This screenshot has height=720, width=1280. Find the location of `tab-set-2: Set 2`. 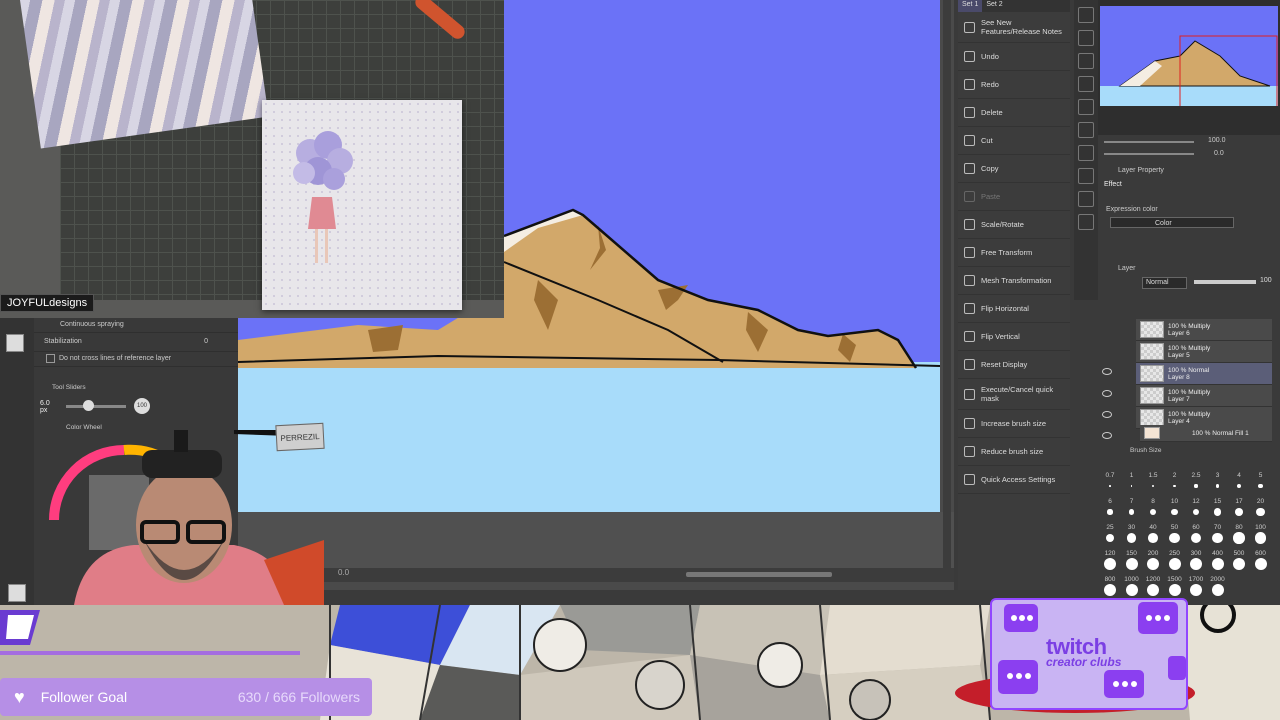

tab-set-2: Set 2 is located at coordinates (994, 6).